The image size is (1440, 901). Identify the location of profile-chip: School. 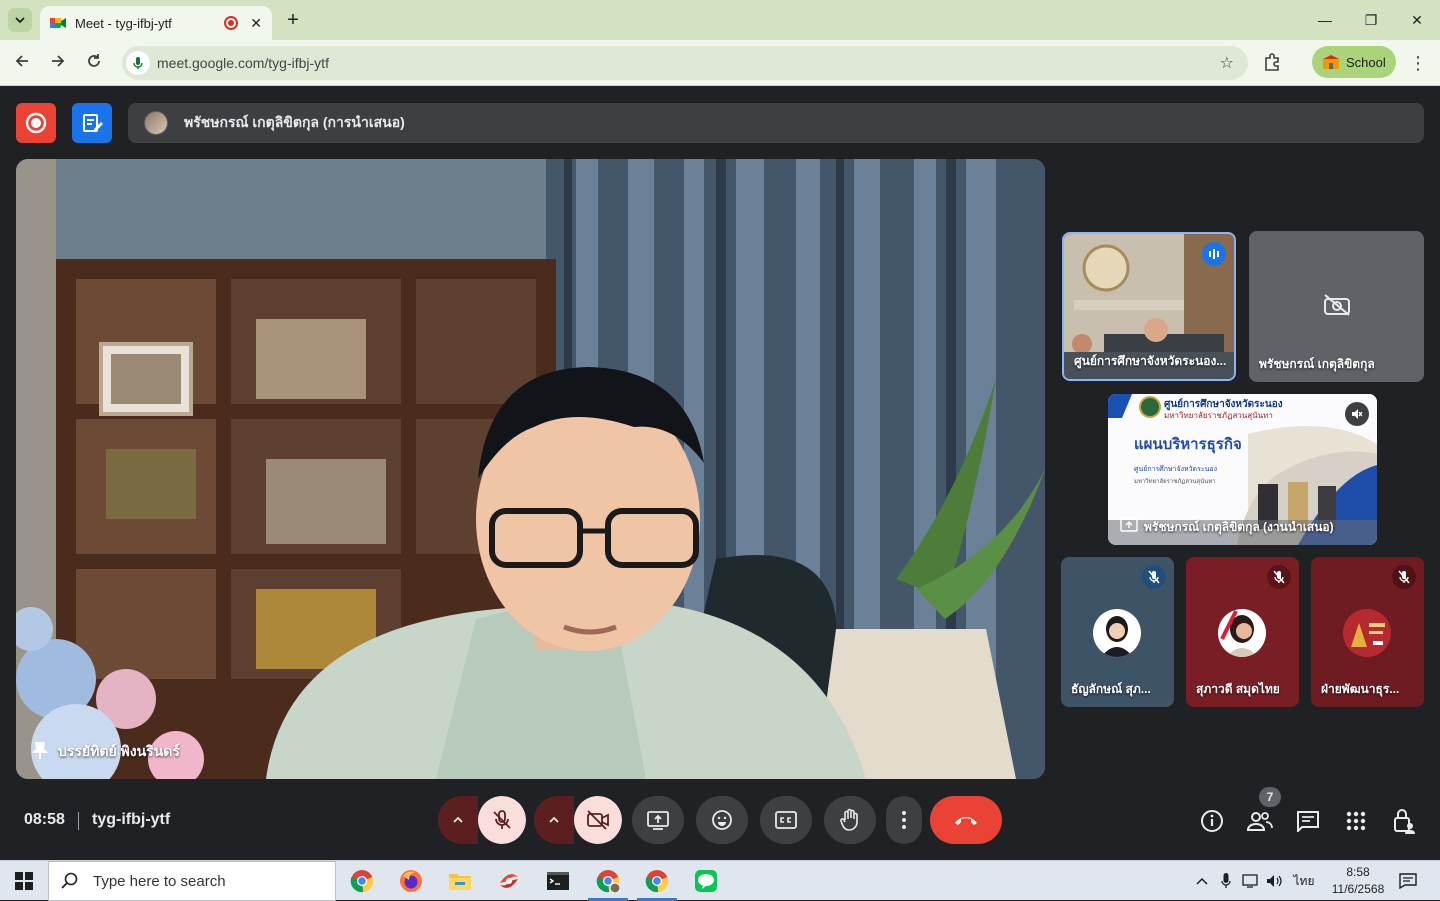
(1354, 62).